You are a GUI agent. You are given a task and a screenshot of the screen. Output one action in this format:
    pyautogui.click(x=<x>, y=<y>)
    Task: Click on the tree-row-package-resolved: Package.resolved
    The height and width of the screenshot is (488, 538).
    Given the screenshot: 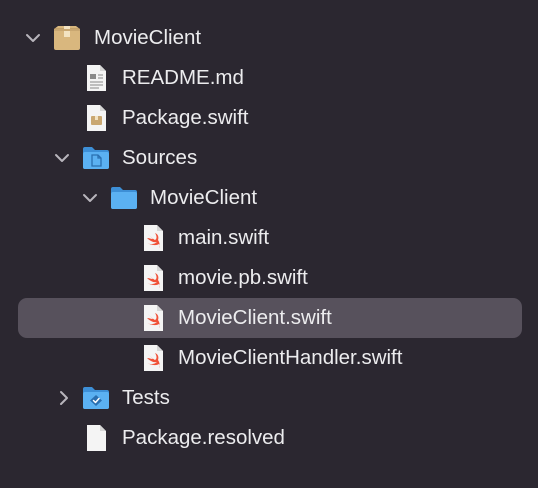 What is the action you would take?
    pyautogui.click(x=269, y=438)
    